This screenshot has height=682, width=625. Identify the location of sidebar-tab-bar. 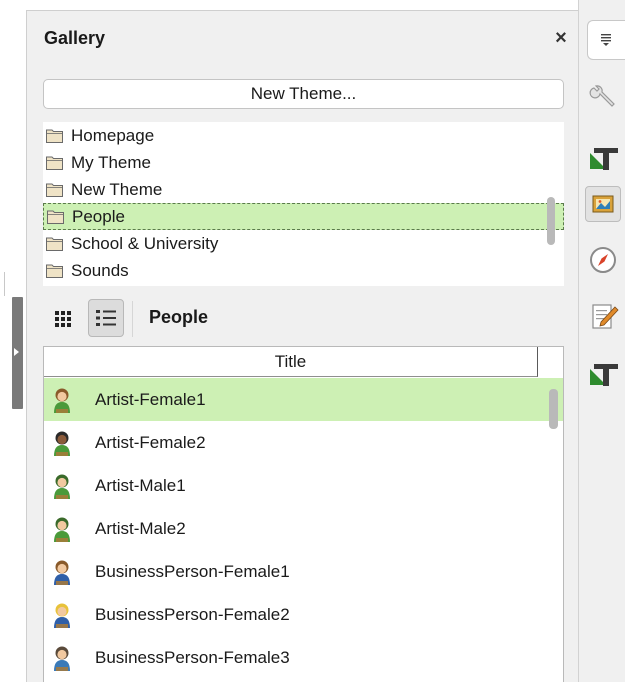
(601, 341).